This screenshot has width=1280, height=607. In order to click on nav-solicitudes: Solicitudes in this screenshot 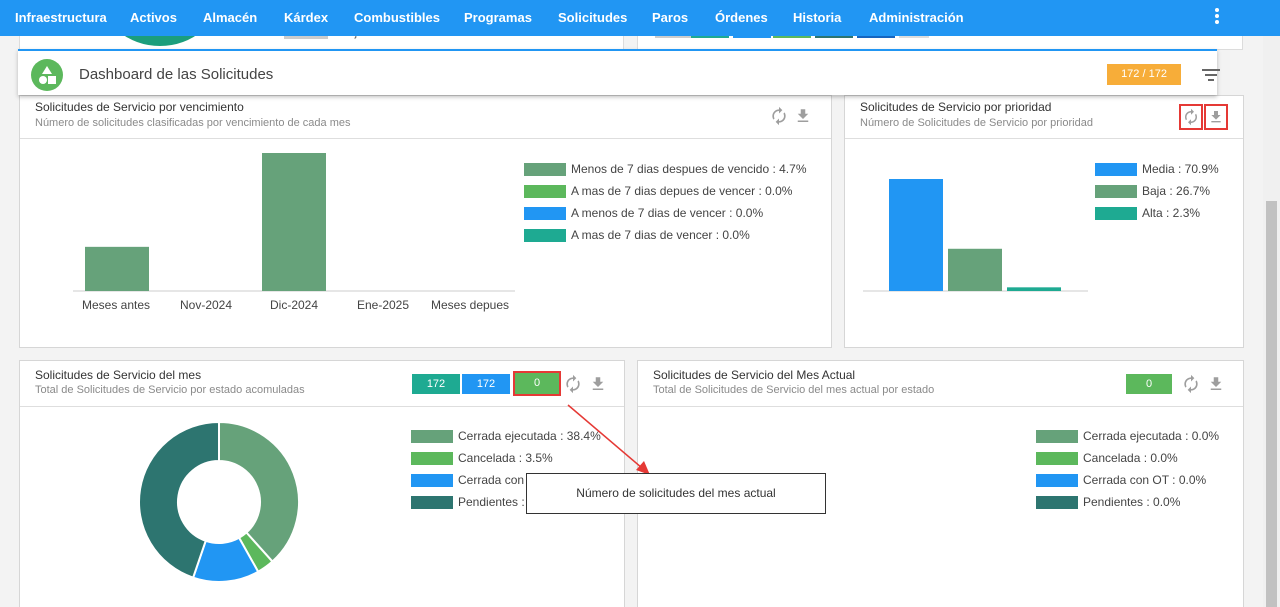, I will do `click(592, 17)`.